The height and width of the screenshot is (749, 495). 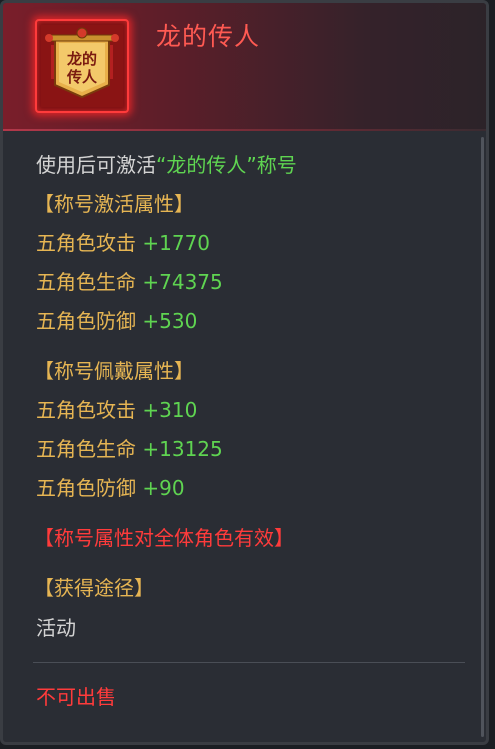 I want to click on acquire-source: 活动, so click(x=56, y=628).